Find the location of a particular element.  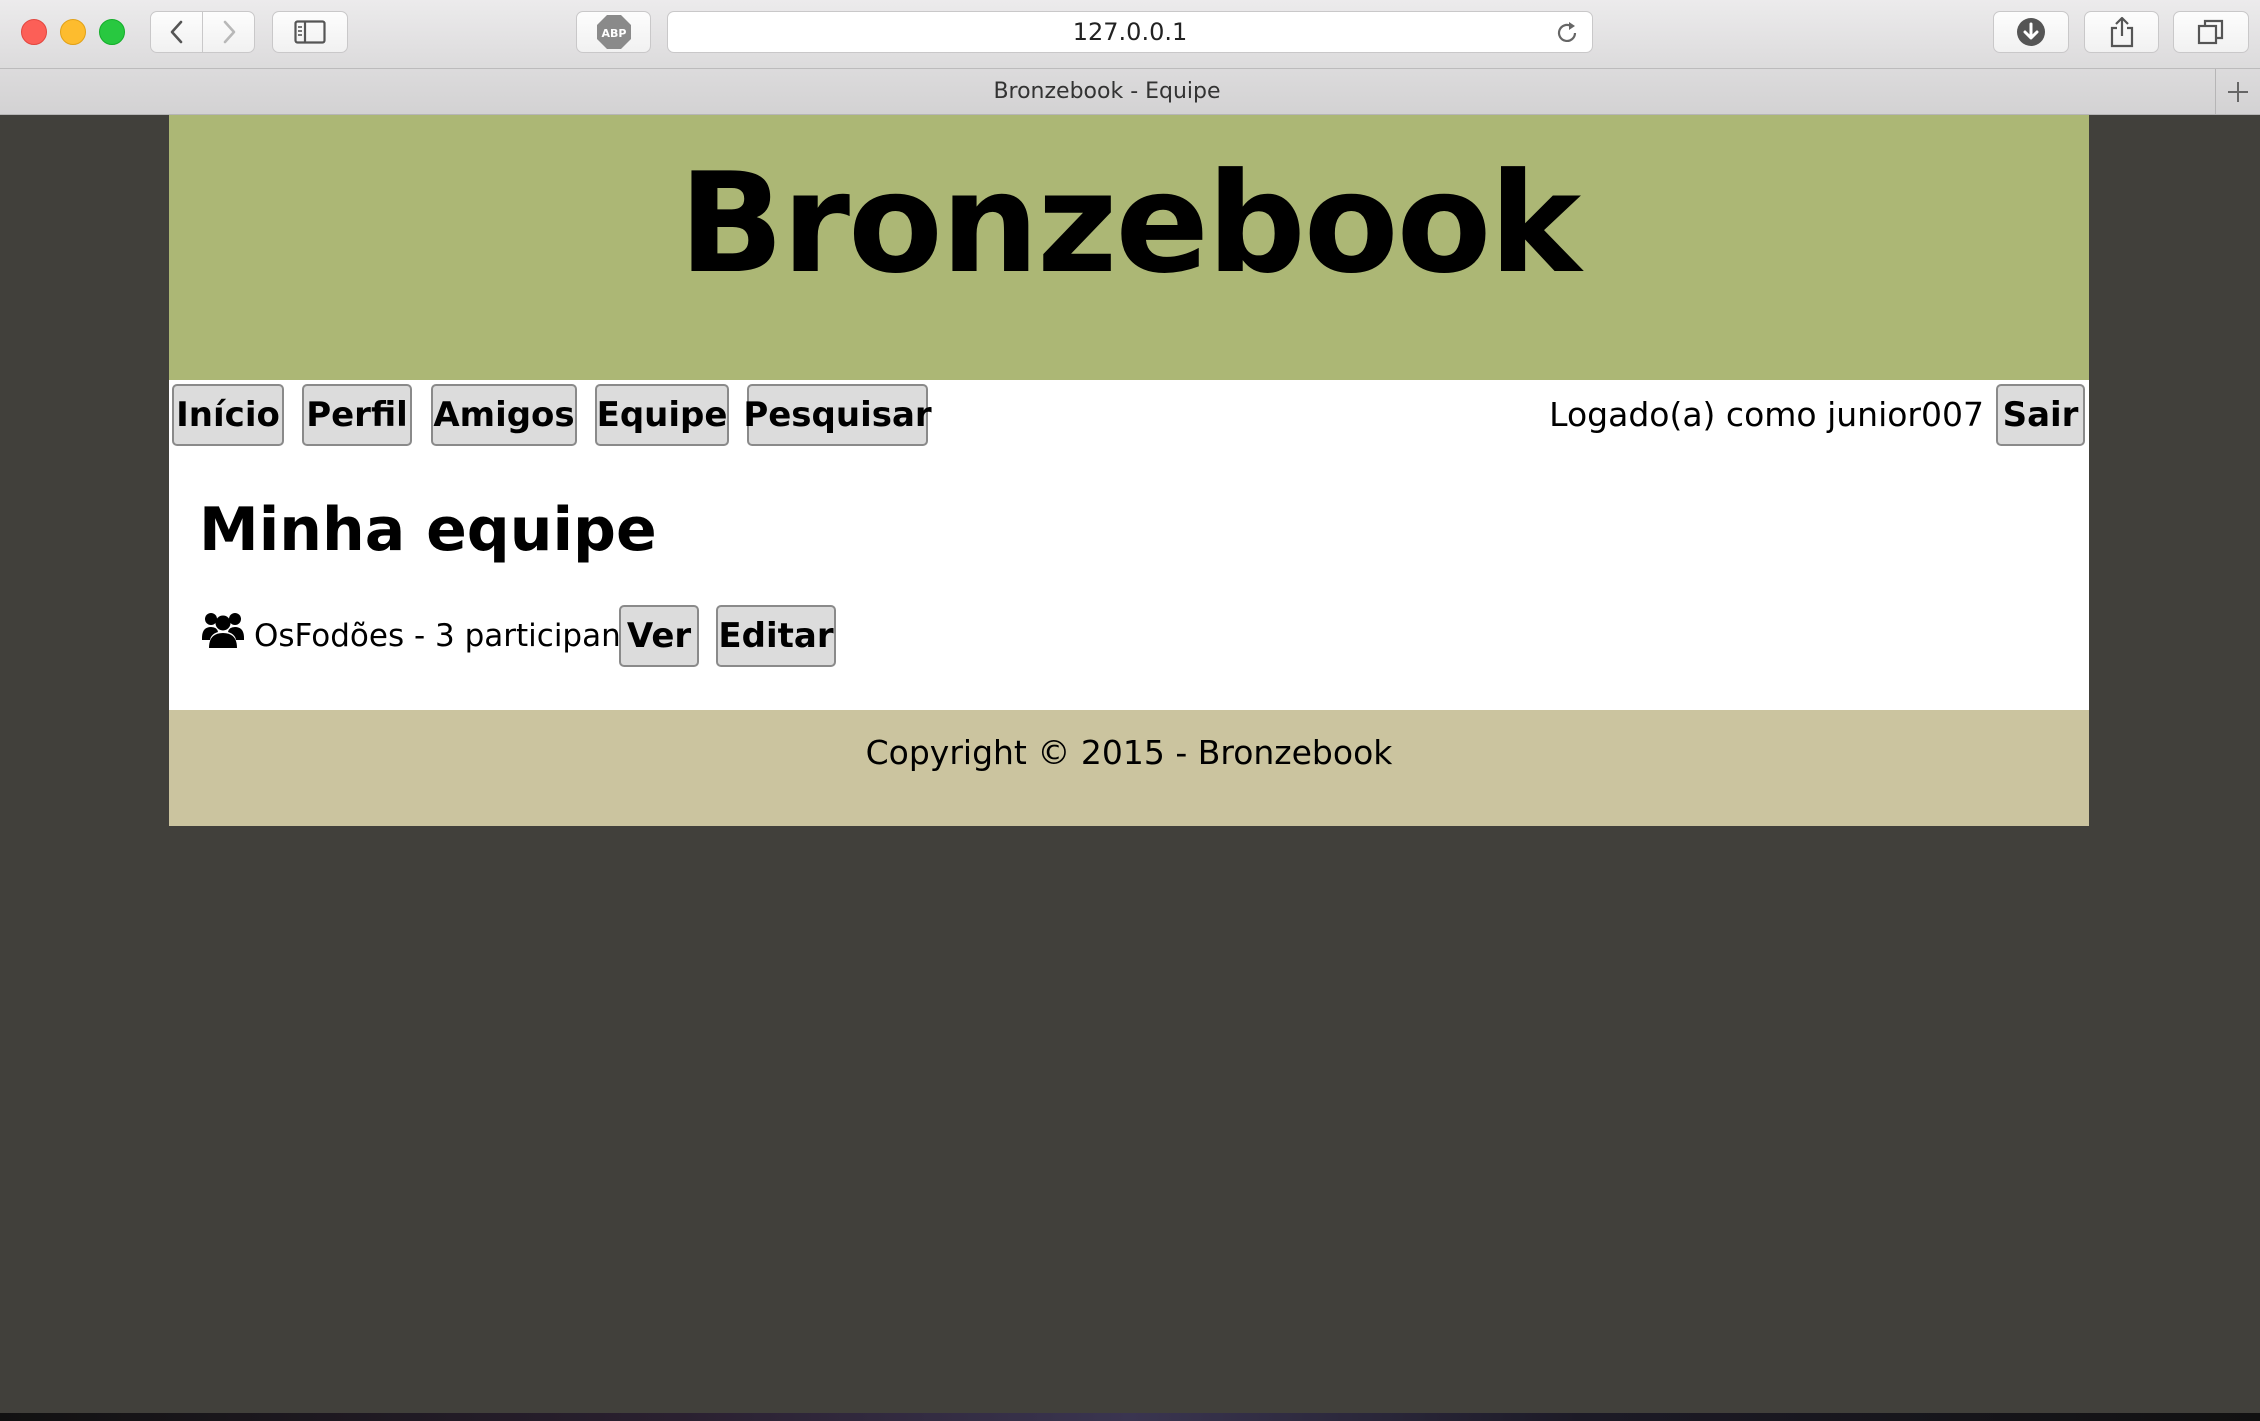

view-team-button: Ver is located at coordinates (659, 636).